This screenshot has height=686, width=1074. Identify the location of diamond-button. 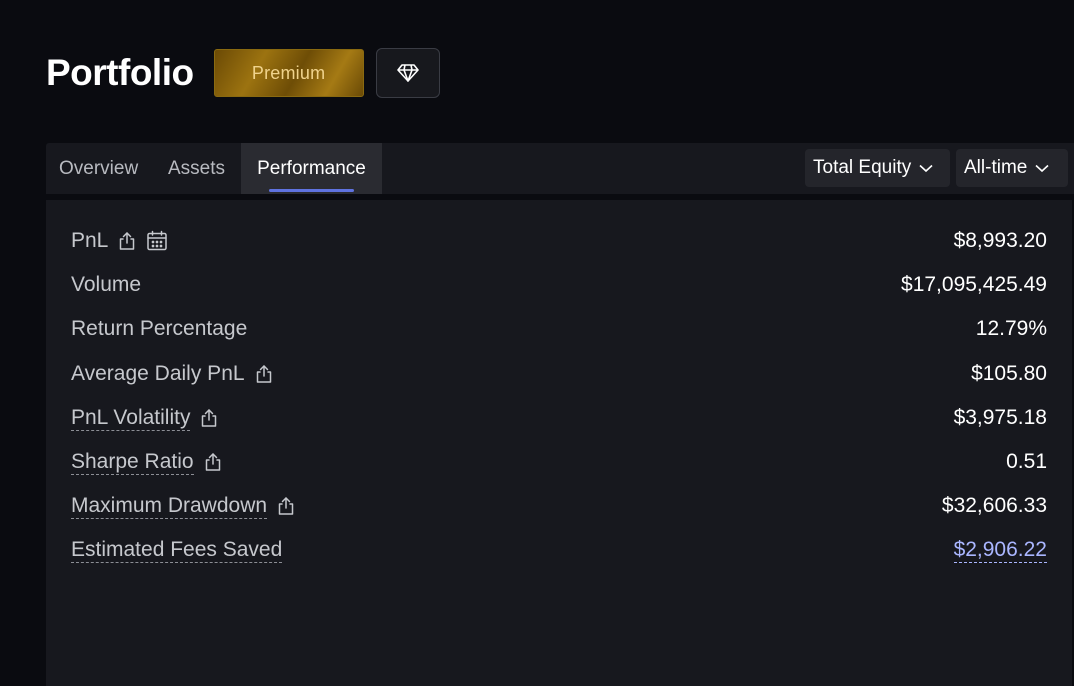
(407, 73).